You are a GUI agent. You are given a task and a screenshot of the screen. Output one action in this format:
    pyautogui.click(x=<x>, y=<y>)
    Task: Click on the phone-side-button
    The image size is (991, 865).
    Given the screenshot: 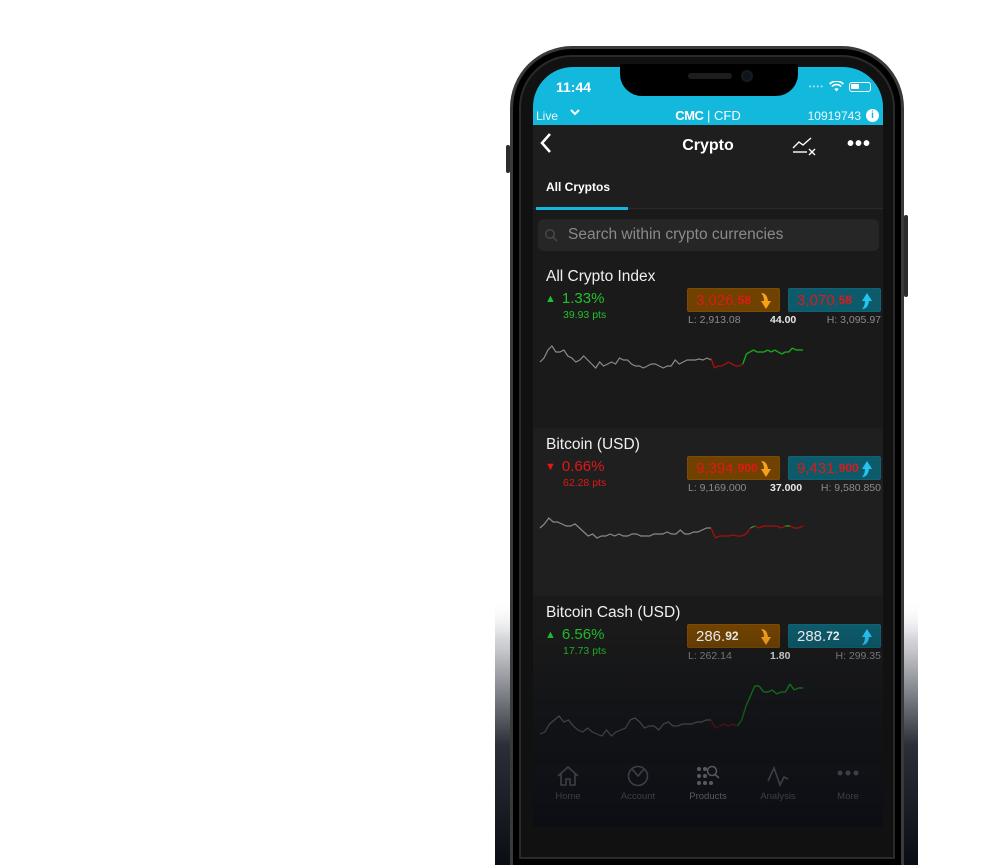 What is the action you would take?
    pyautogui.click(x=508, y=159)
    